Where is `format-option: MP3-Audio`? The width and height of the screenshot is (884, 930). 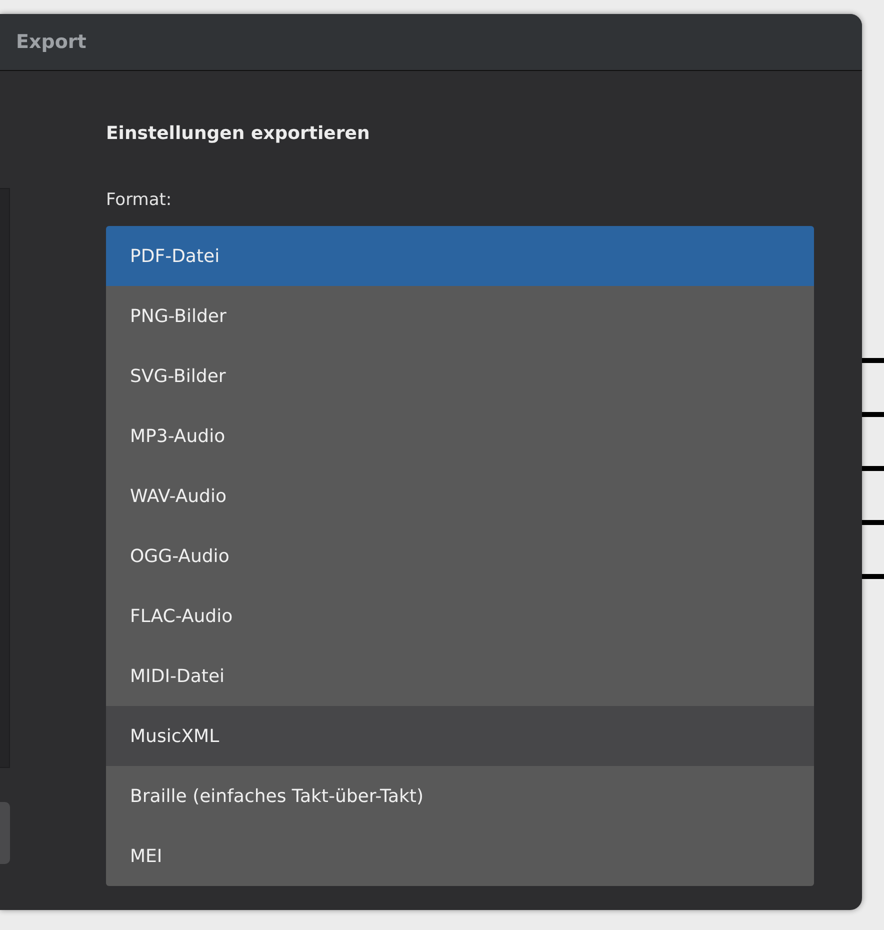
format-option: MP3-Audio is located at coordinates (460, 436).